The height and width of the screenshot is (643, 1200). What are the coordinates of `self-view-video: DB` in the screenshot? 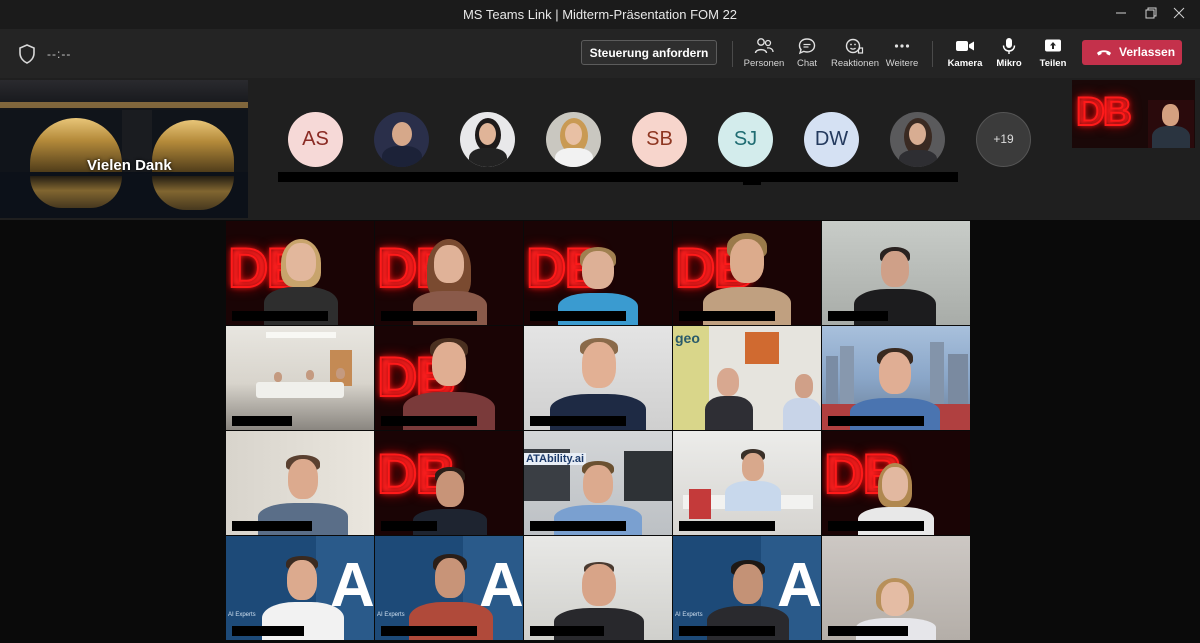 It's located at (1133, 114).